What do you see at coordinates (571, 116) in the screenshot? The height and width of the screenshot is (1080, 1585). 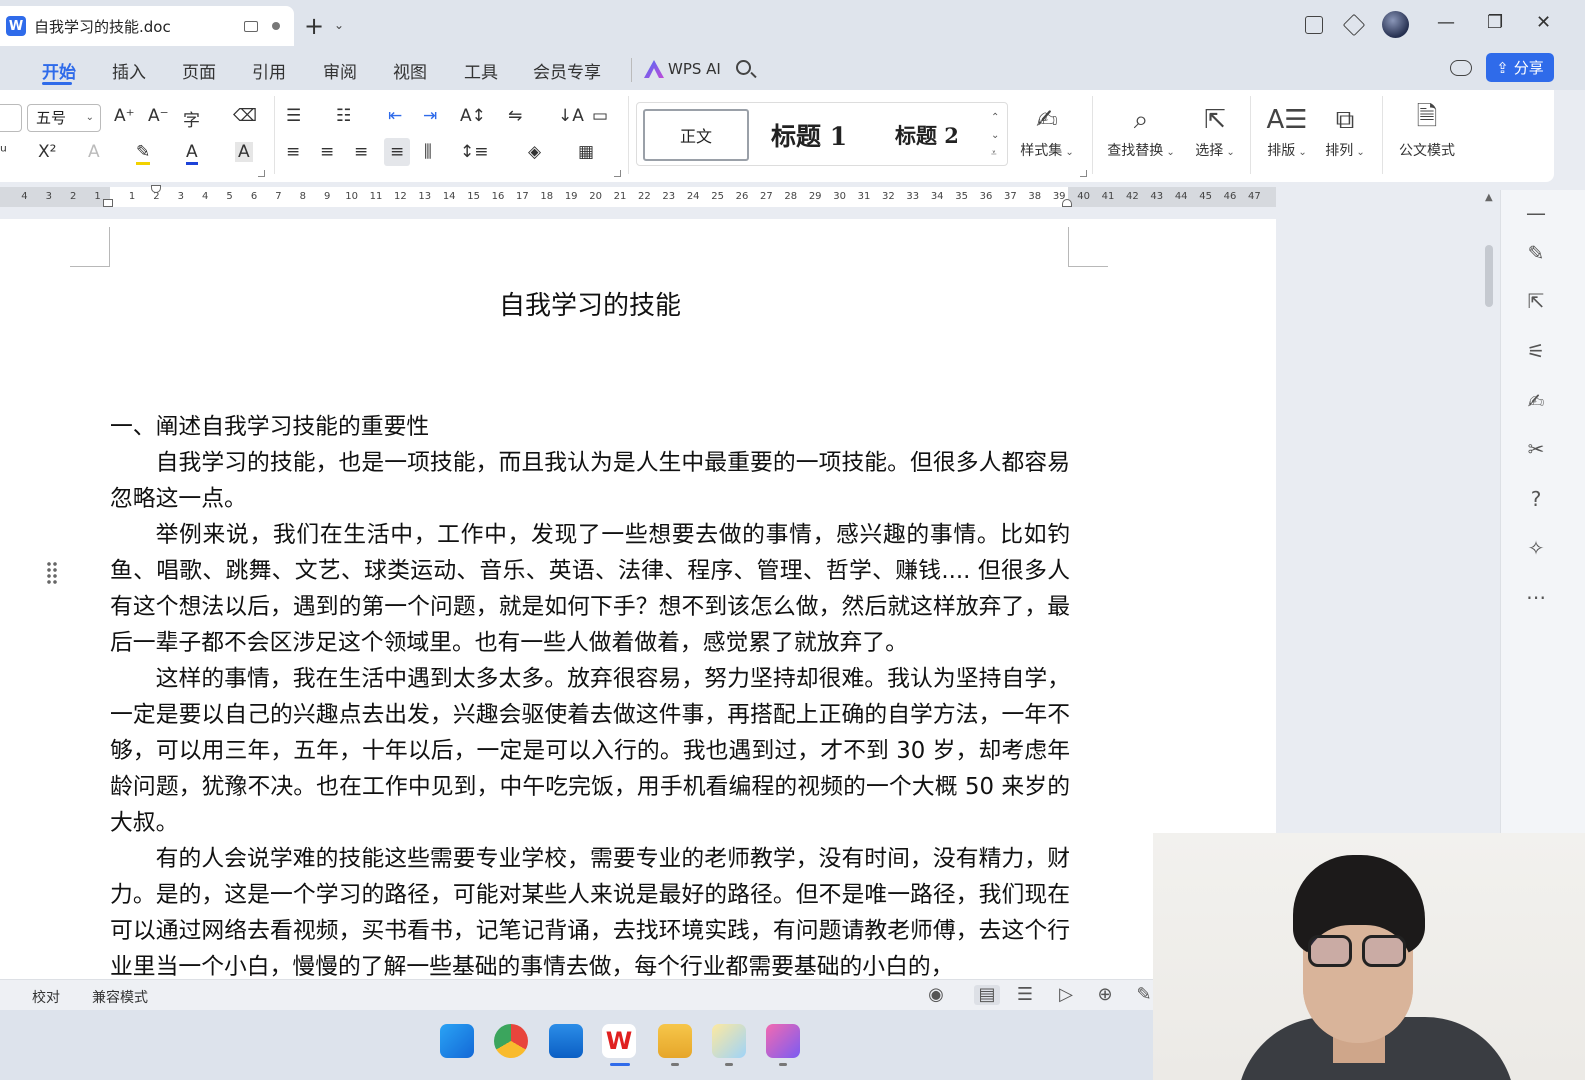 I see `az-sort-icon: ↓A` at bounding box center [571, 116].